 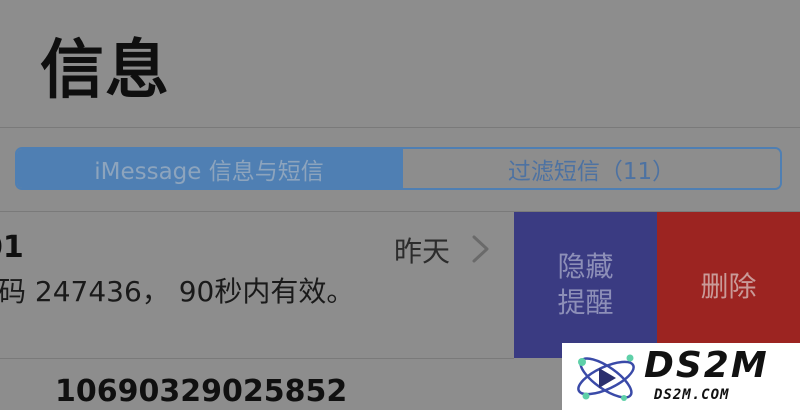 I want to click on hide-alerts-button: 隐藏提醒, so click(x=585, y=285).